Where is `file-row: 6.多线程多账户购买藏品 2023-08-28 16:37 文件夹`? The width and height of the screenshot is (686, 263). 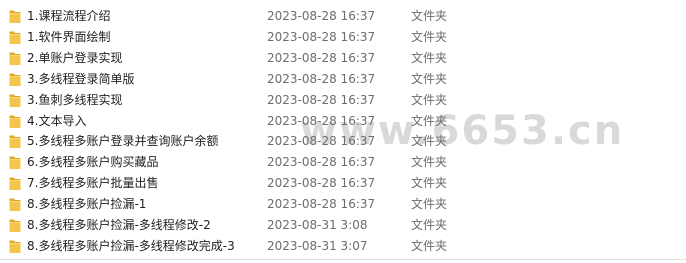 file-row: 6.多线程多账户购买藏品 2023-08-28 16:37 文件夹 is located at coordinates (343, 162).